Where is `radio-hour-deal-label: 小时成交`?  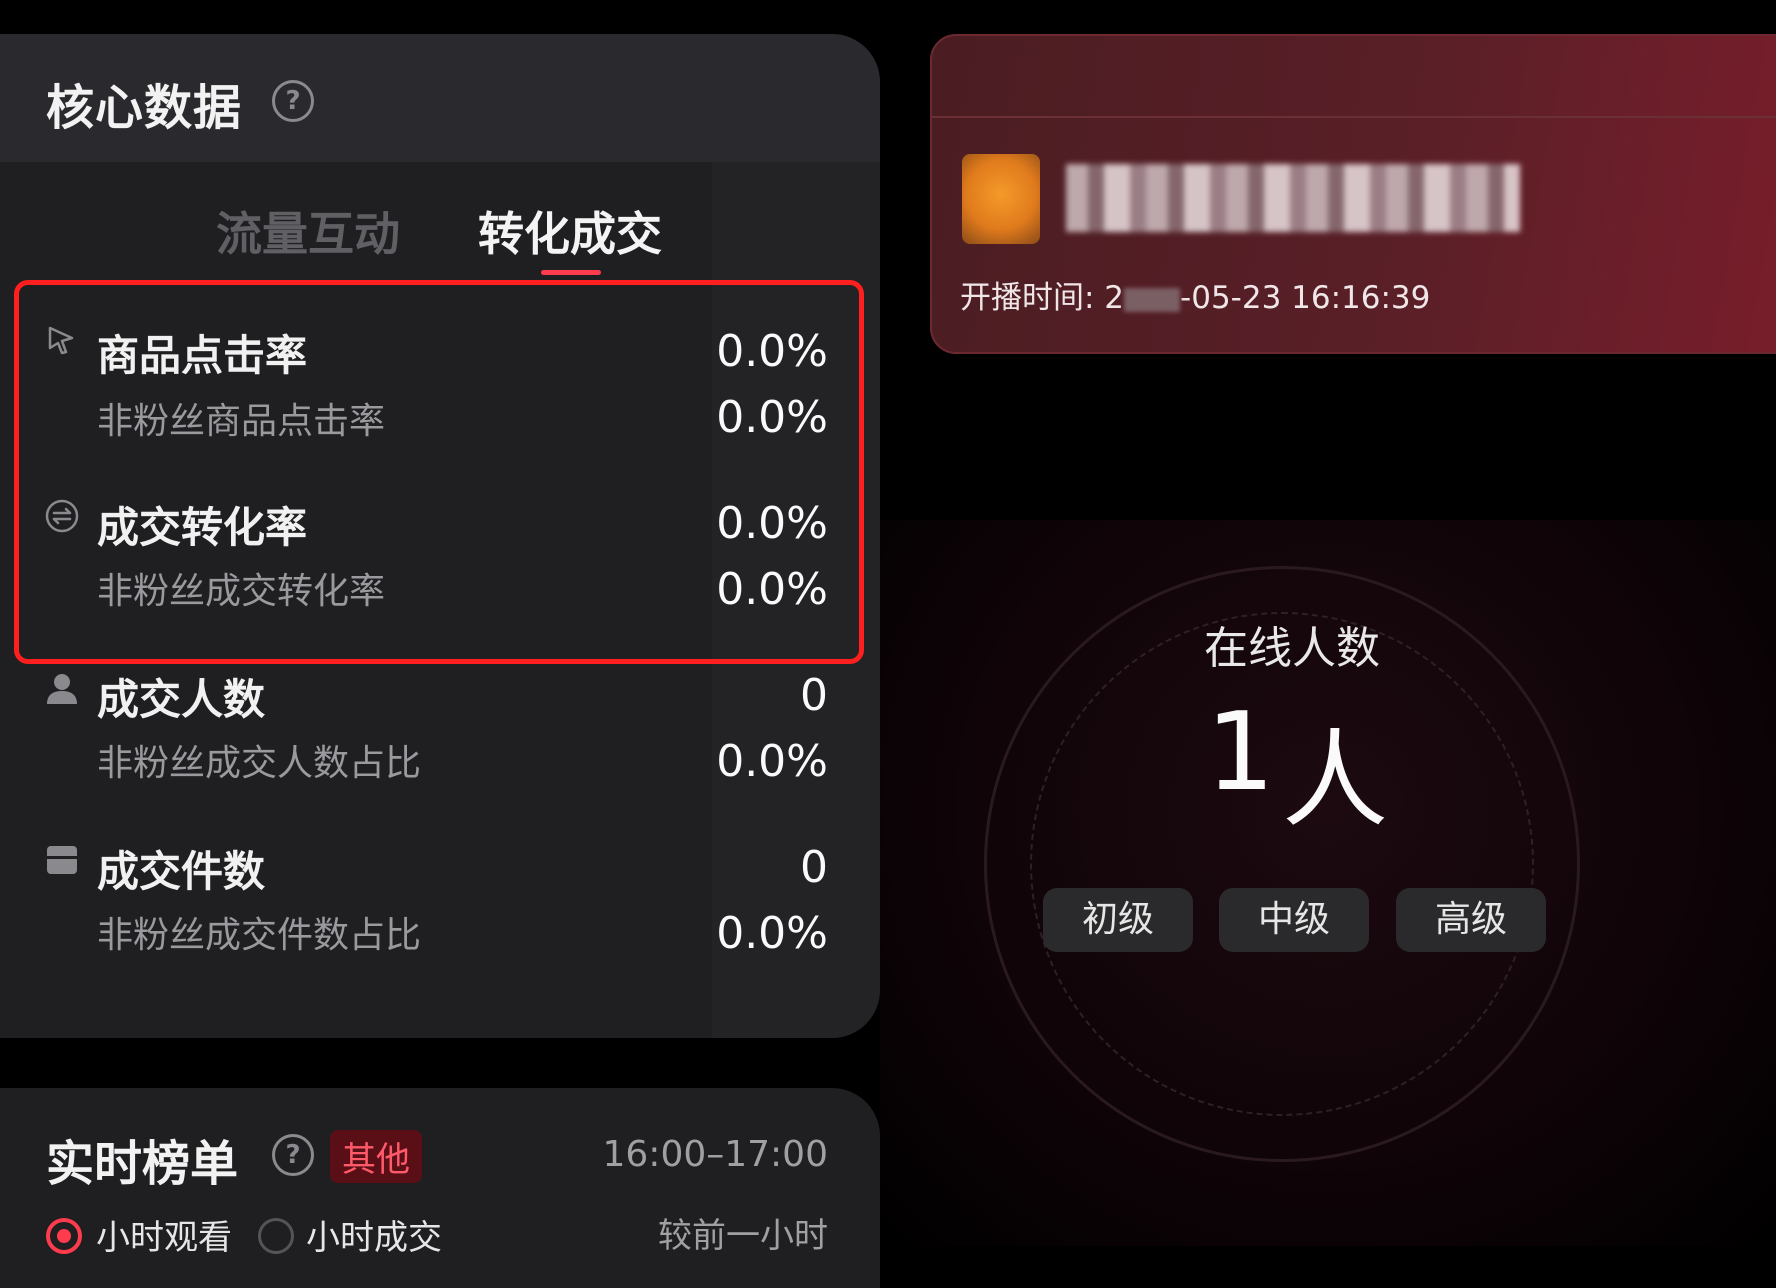 radio-hour-deal-label: 小时成交 is located at coordinates (374, 1234).